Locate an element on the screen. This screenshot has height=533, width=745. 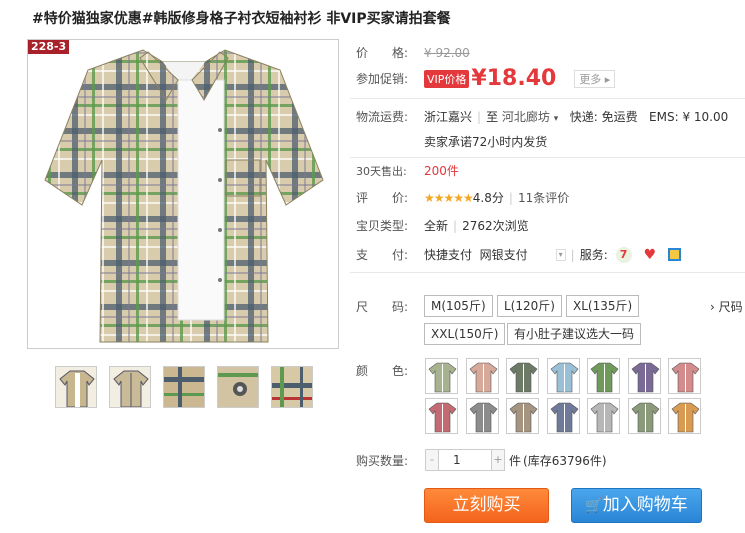
reviews-link: 11条评价 is located at coordinates (543, 197).